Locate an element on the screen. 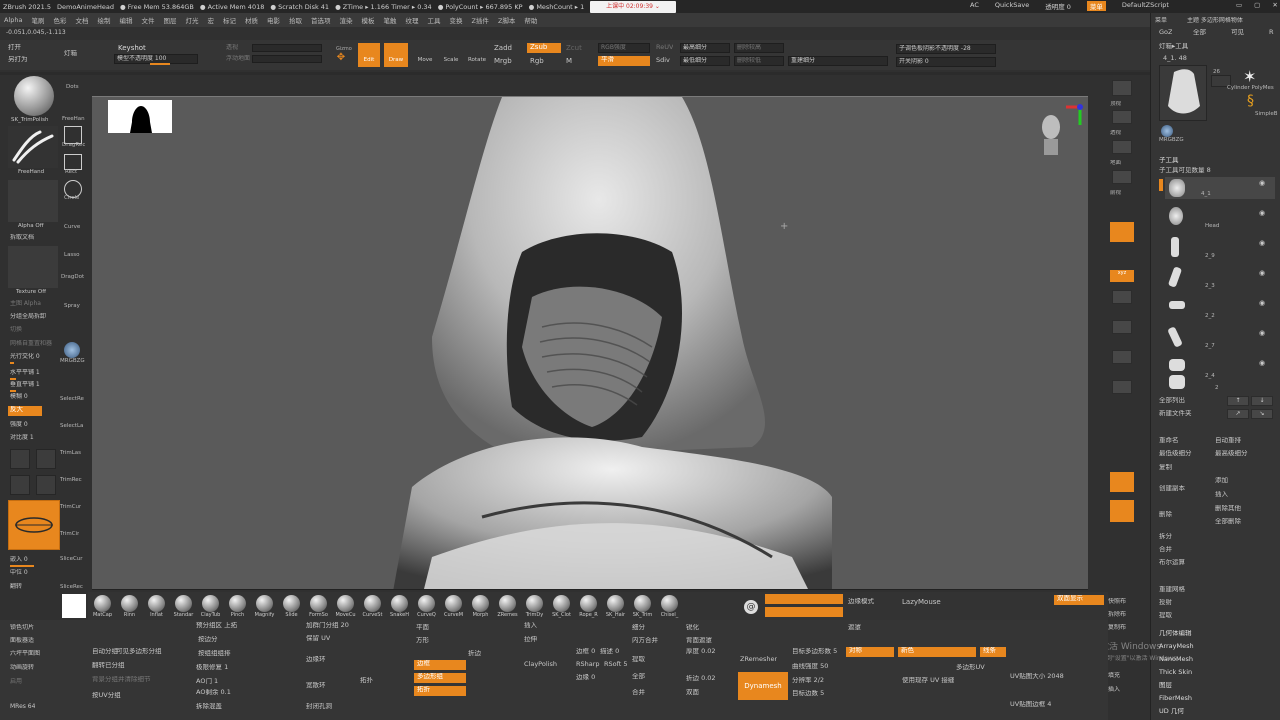 The image size is (1280, 720). zadd-button: Zadd is located at coordinates (503, 48).